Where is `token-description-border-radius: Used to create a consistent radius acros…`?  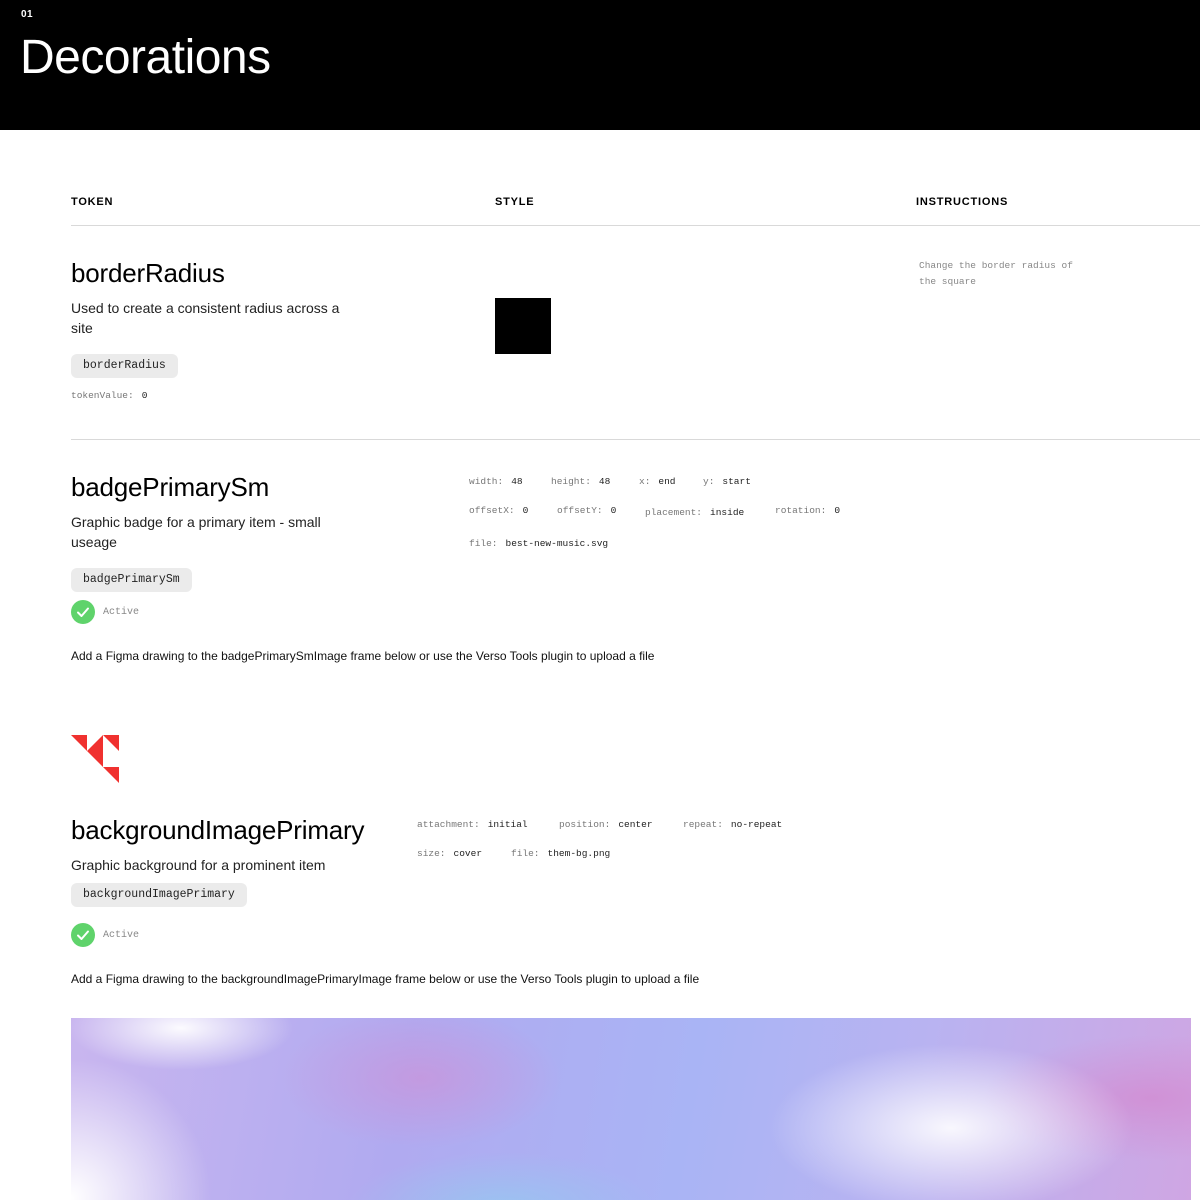 token-description-border-radius: Used to create a consistent radius acros… is located at coordinates (205, 318).